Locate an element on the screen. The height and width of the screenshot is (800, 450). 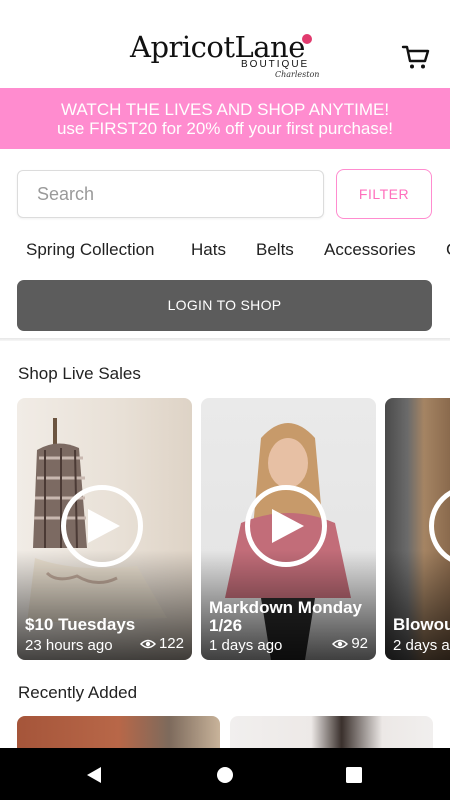
app-header: ApricotLane BOUTIQUE Charleston is located at coordinates (225, 44).